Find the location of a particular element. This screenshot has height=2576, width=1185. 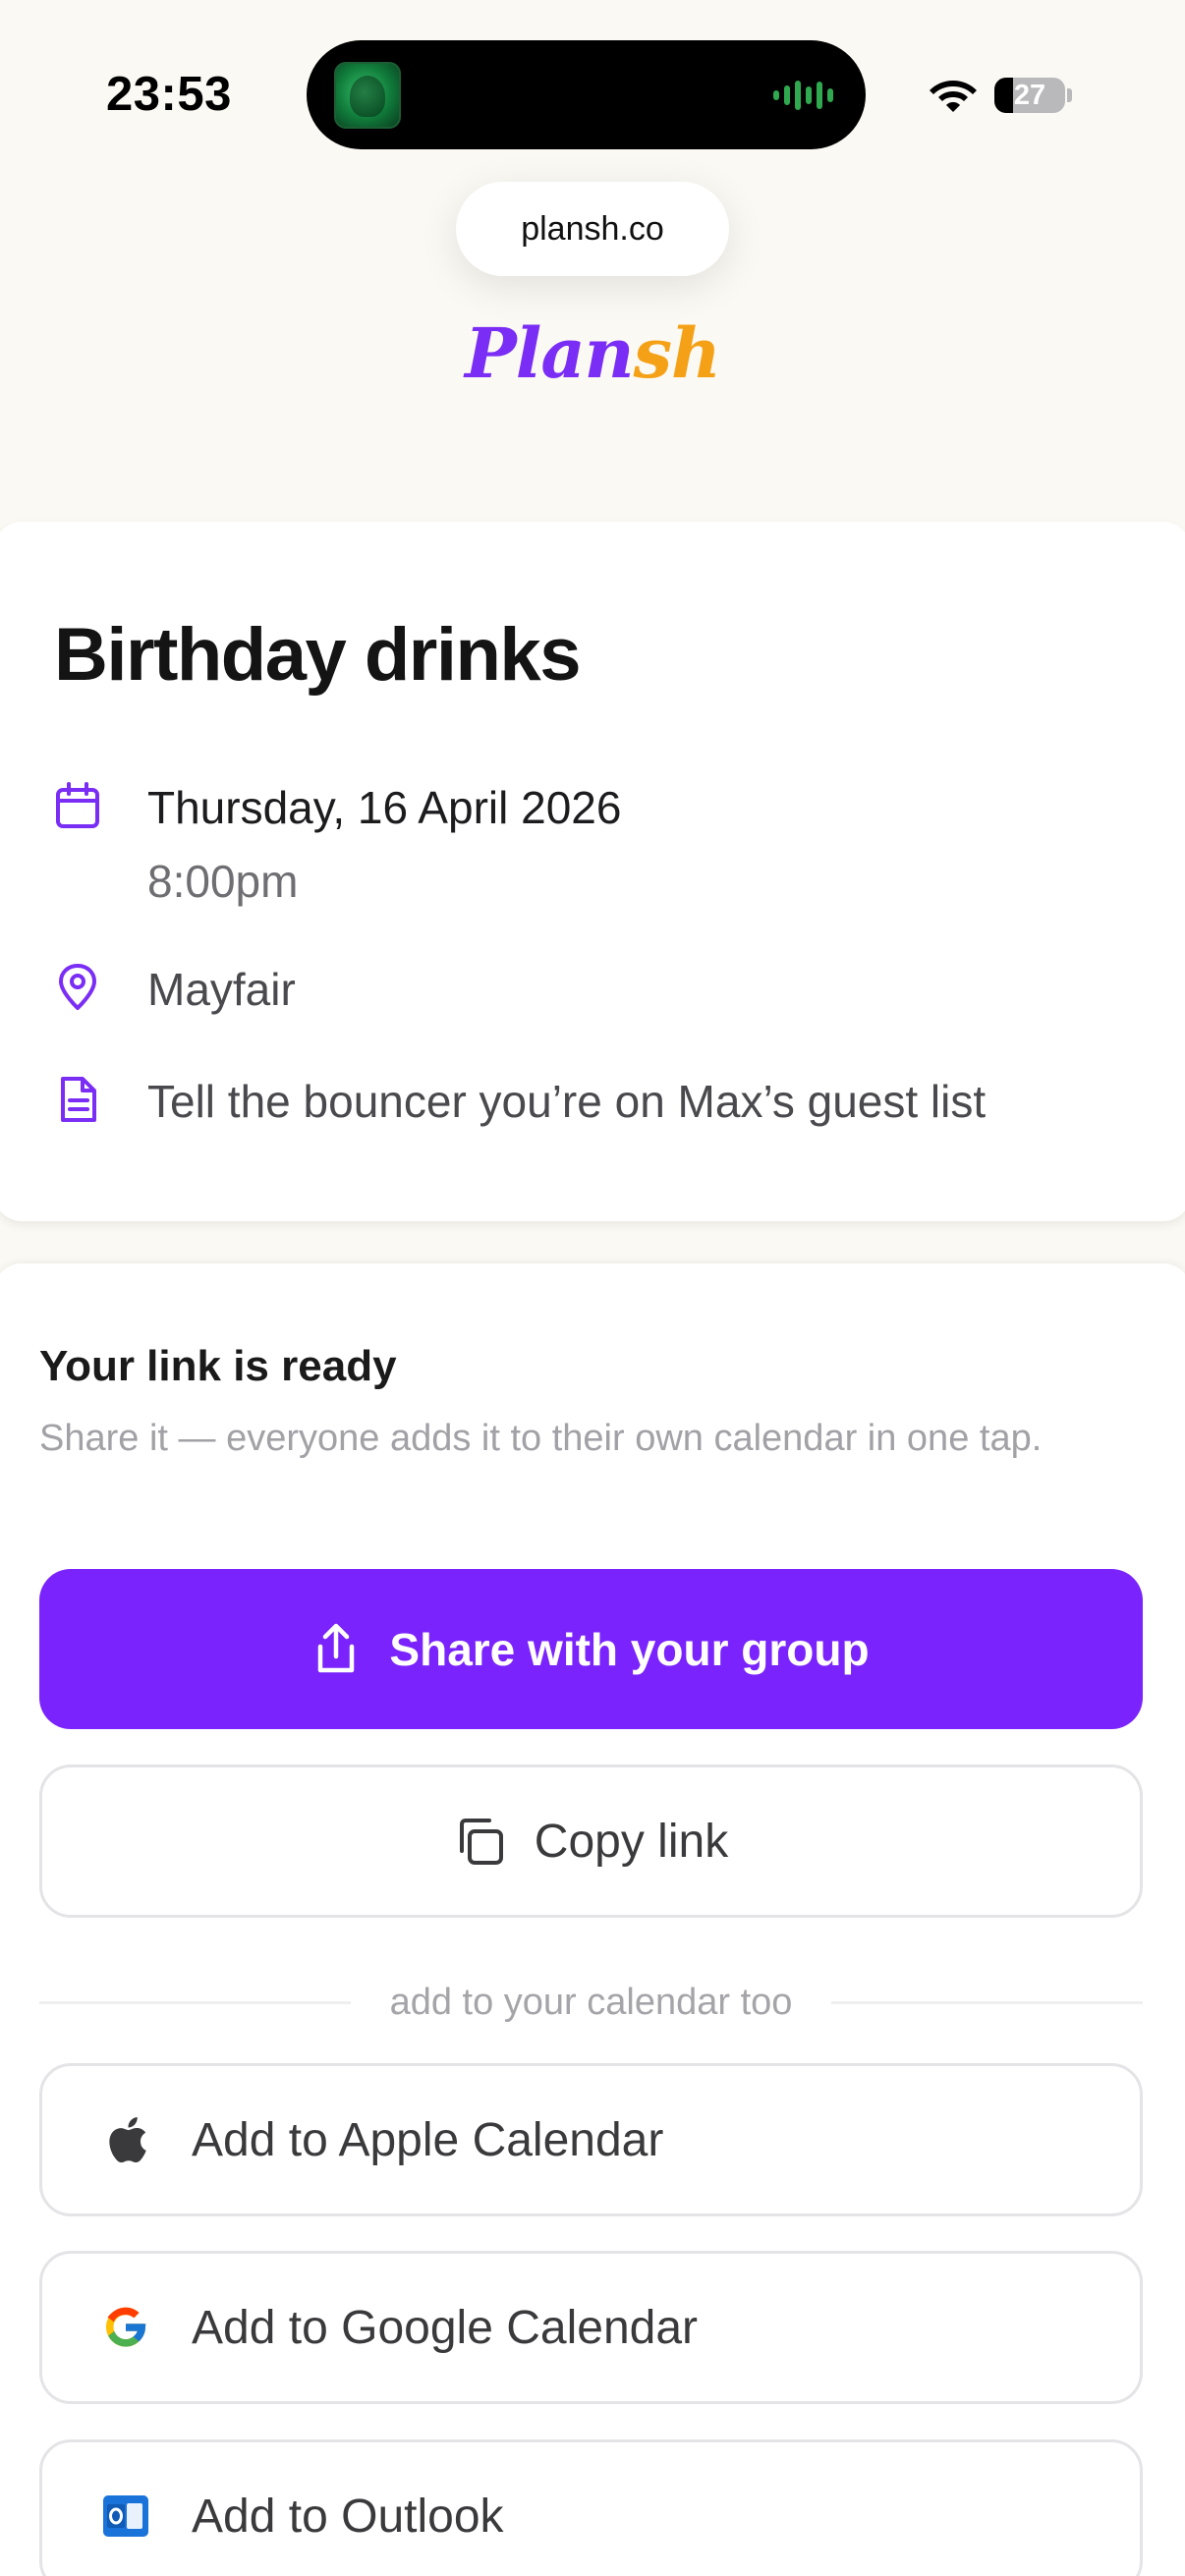

battery-level: 27 is located at coordinates (1030, 95).